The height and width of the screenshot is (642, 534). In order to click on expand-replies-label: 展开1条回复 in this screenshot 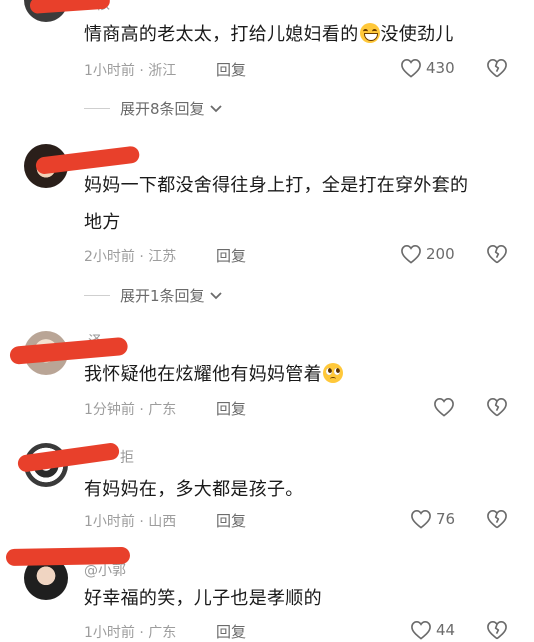, I will do `click(162, 296)`.